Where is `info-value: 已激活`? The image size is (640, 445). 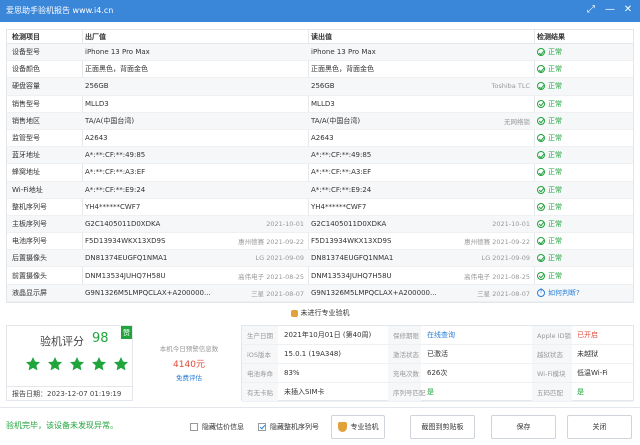 info-value: 已激活 is located at coordinates (437, 354).